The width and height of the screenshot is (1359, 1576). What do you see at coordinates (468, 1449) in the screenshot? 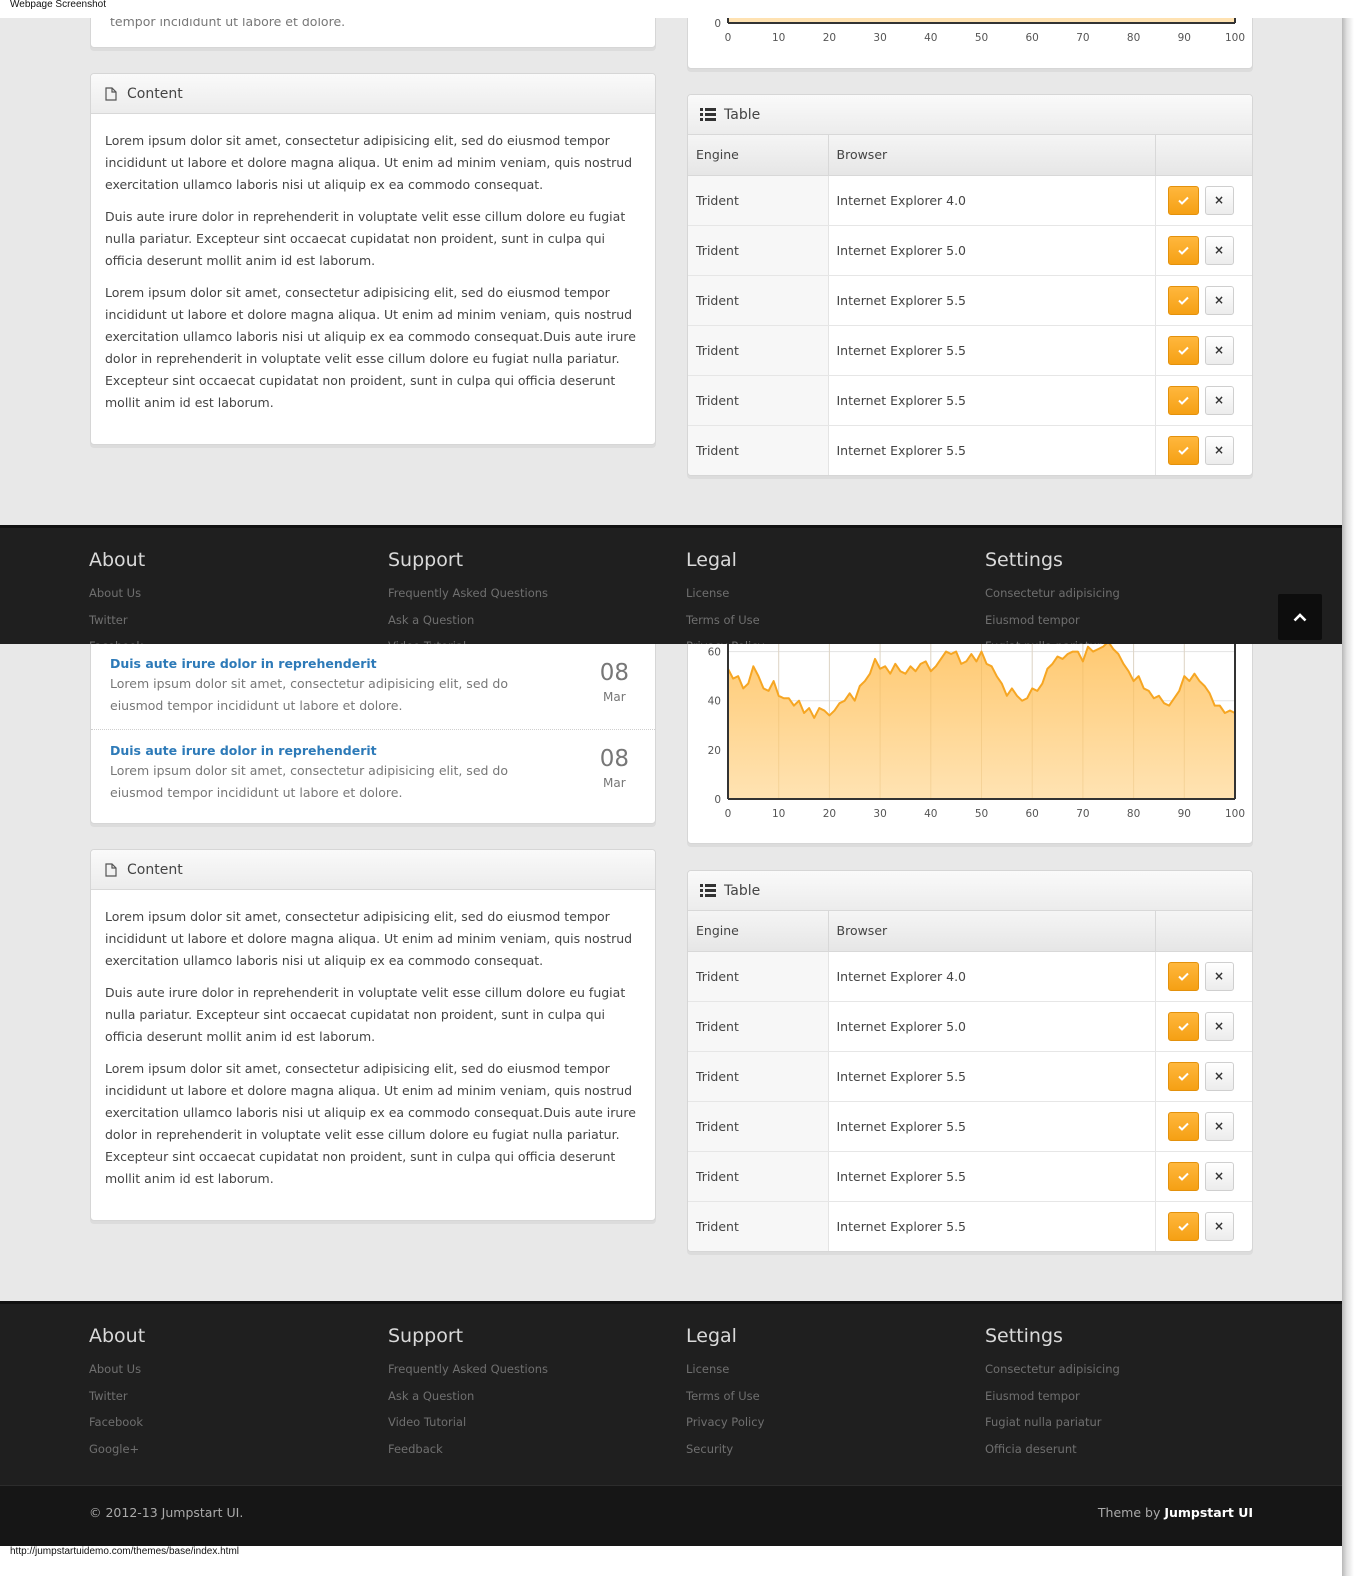
I see `footer-link: Feedback` at bounding box center [468, 1449].